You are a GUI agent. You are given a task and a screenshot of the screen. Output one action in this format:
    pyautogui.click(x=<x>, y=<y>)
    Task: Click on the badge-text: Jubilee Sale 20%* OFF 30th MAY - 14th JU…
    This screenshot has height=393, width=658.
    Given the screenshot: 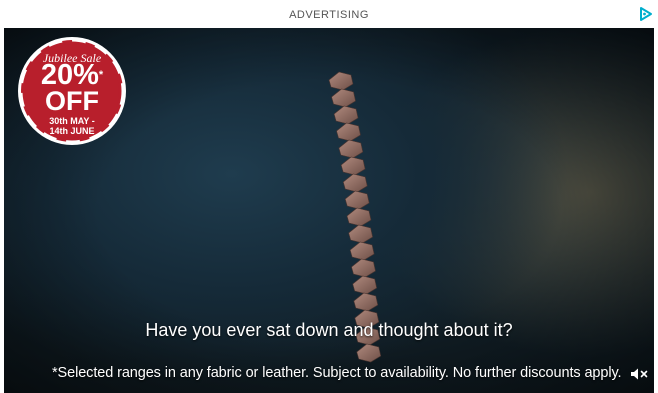 What is the action you would take?
    pyautogui.click(x=72, y=91)
    